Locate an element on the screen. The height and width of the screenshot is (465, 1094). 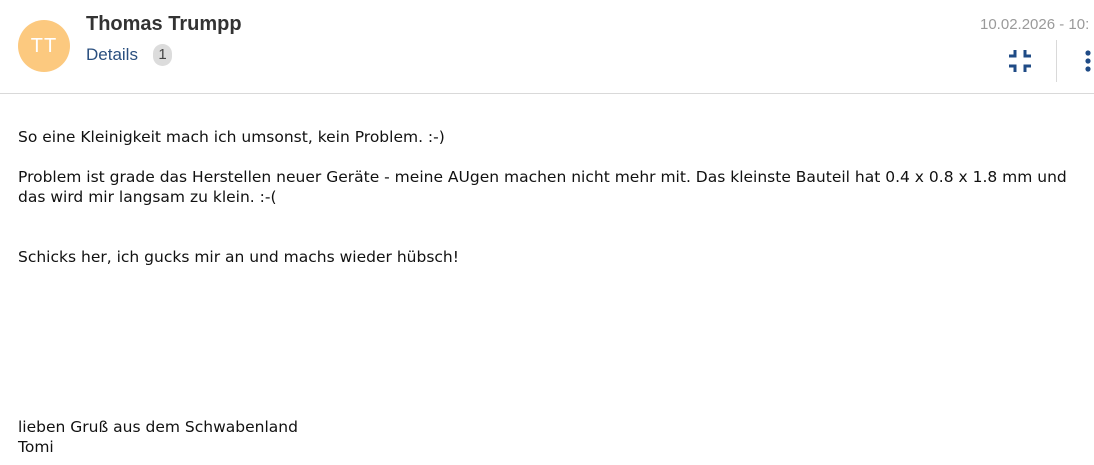
collapse-button is located at coordinates (1020, 61).